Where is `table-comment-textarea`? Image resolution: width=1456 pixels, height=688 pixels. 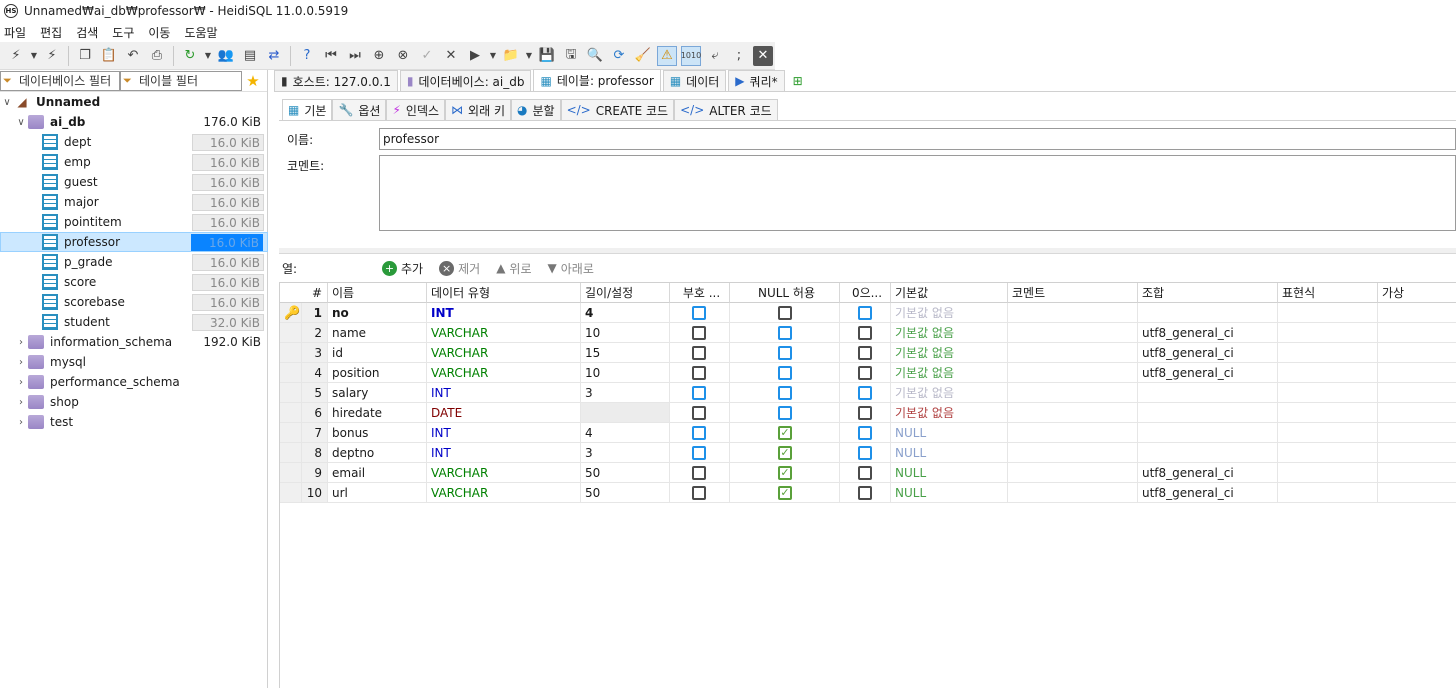 table-comment-textarea is located at coordinates (917, 193).